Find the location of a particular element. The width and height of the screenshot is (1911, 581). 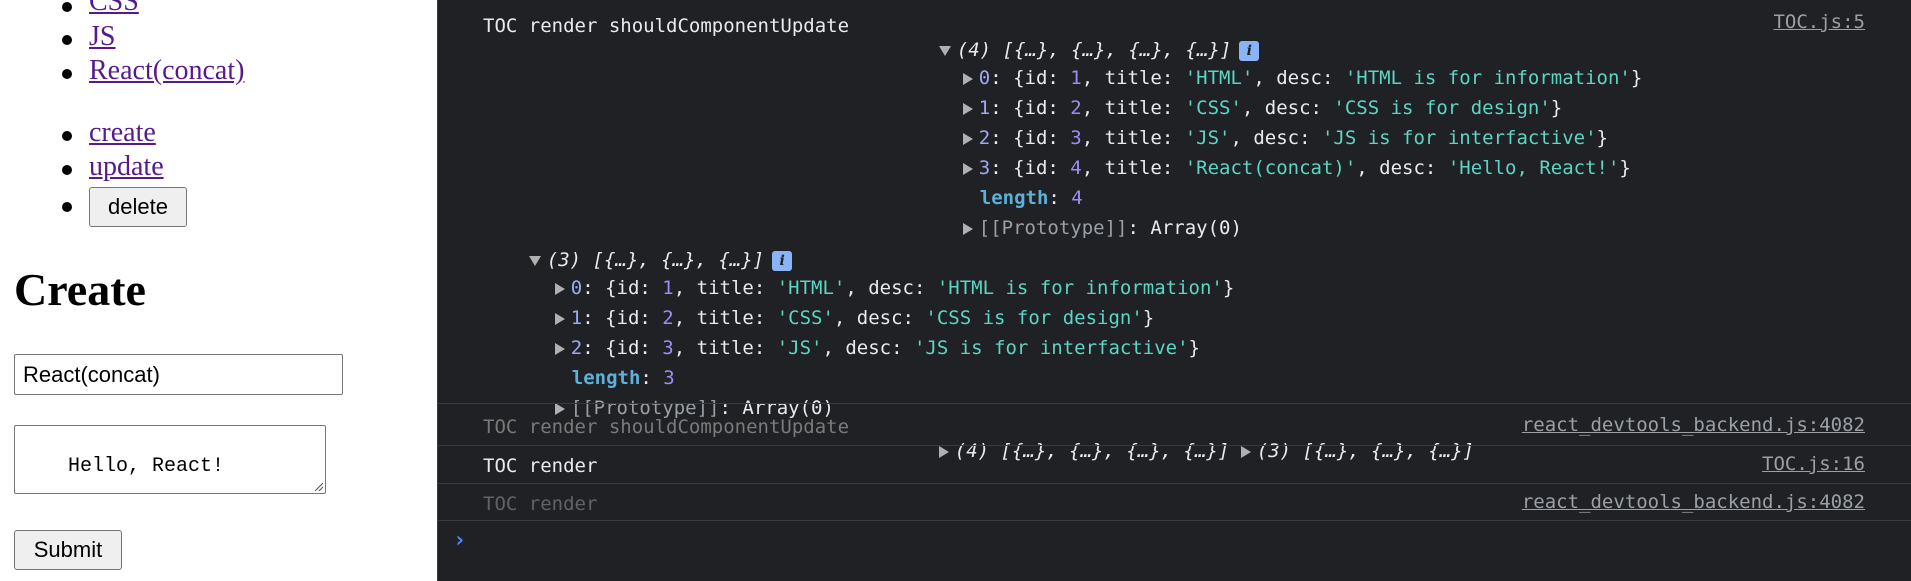

update-link: update is located at coordinates (126, 167).